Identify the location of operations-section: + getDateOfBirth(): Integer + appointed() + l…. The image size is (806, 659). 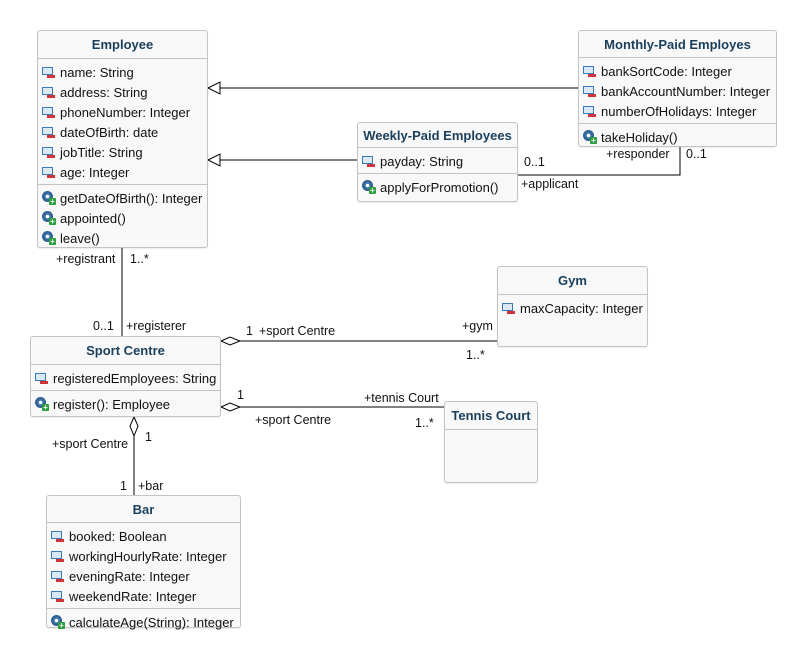
(122, 217).